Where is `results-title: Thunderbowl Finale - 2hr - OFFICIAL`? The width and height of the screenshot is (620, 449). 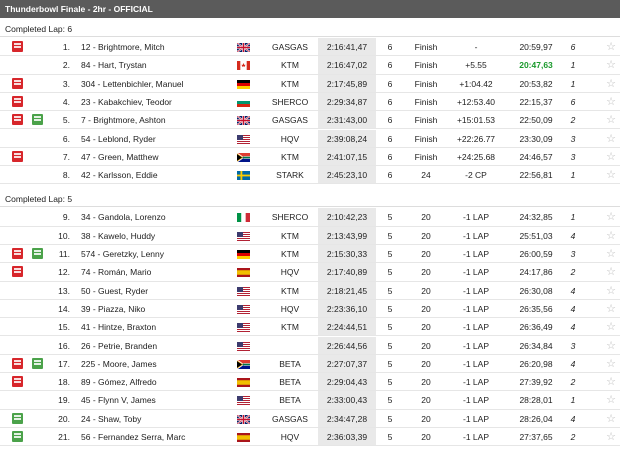 results-title: Thunderbowl Finale - 2hr - OFFICIAL is located at coordinates (310, 9).